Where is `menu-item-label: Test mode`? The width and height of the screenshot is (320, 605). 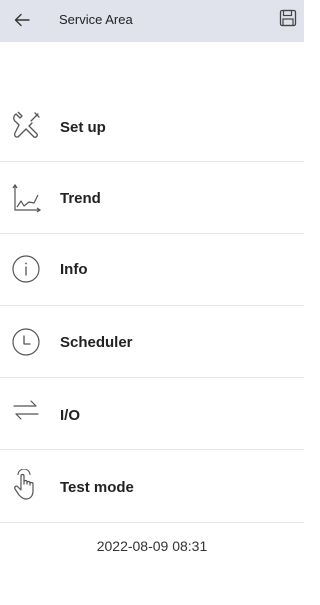
menu-item-label: Test mode is located at coordinates (97, 487).